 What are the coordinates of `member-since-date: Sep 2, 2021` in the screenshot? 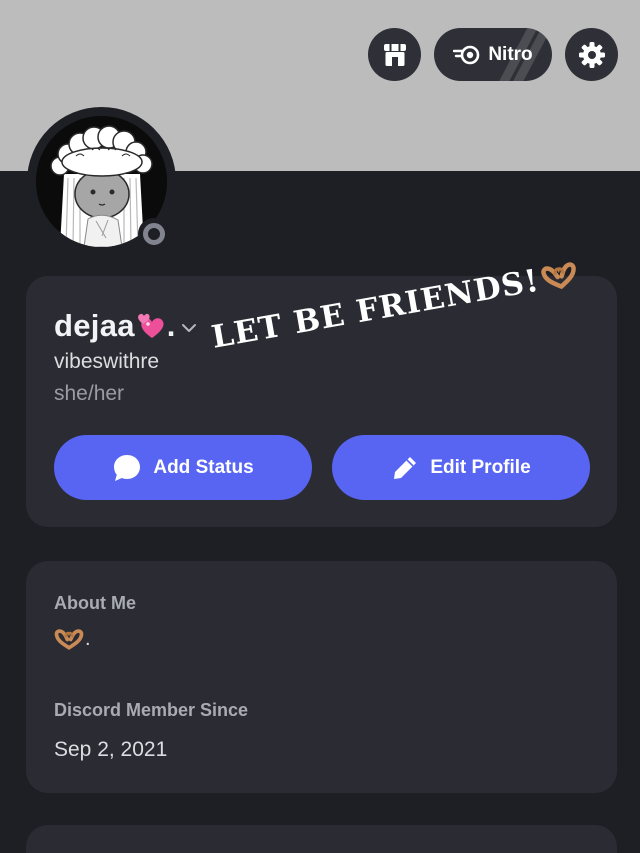 It's located at (111, 749).